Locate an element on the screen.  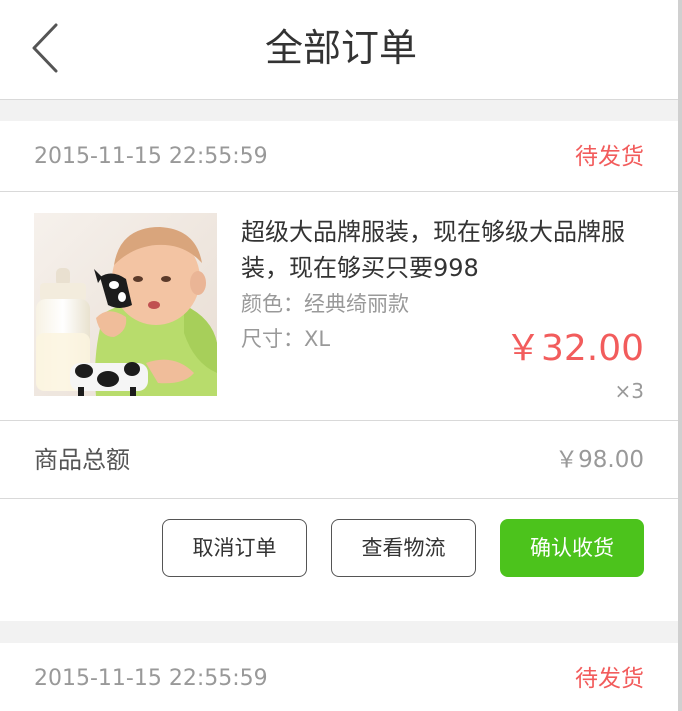
order-card: 2015-11-15 22:55:59 待发货 is located at coordinates (339, 677).